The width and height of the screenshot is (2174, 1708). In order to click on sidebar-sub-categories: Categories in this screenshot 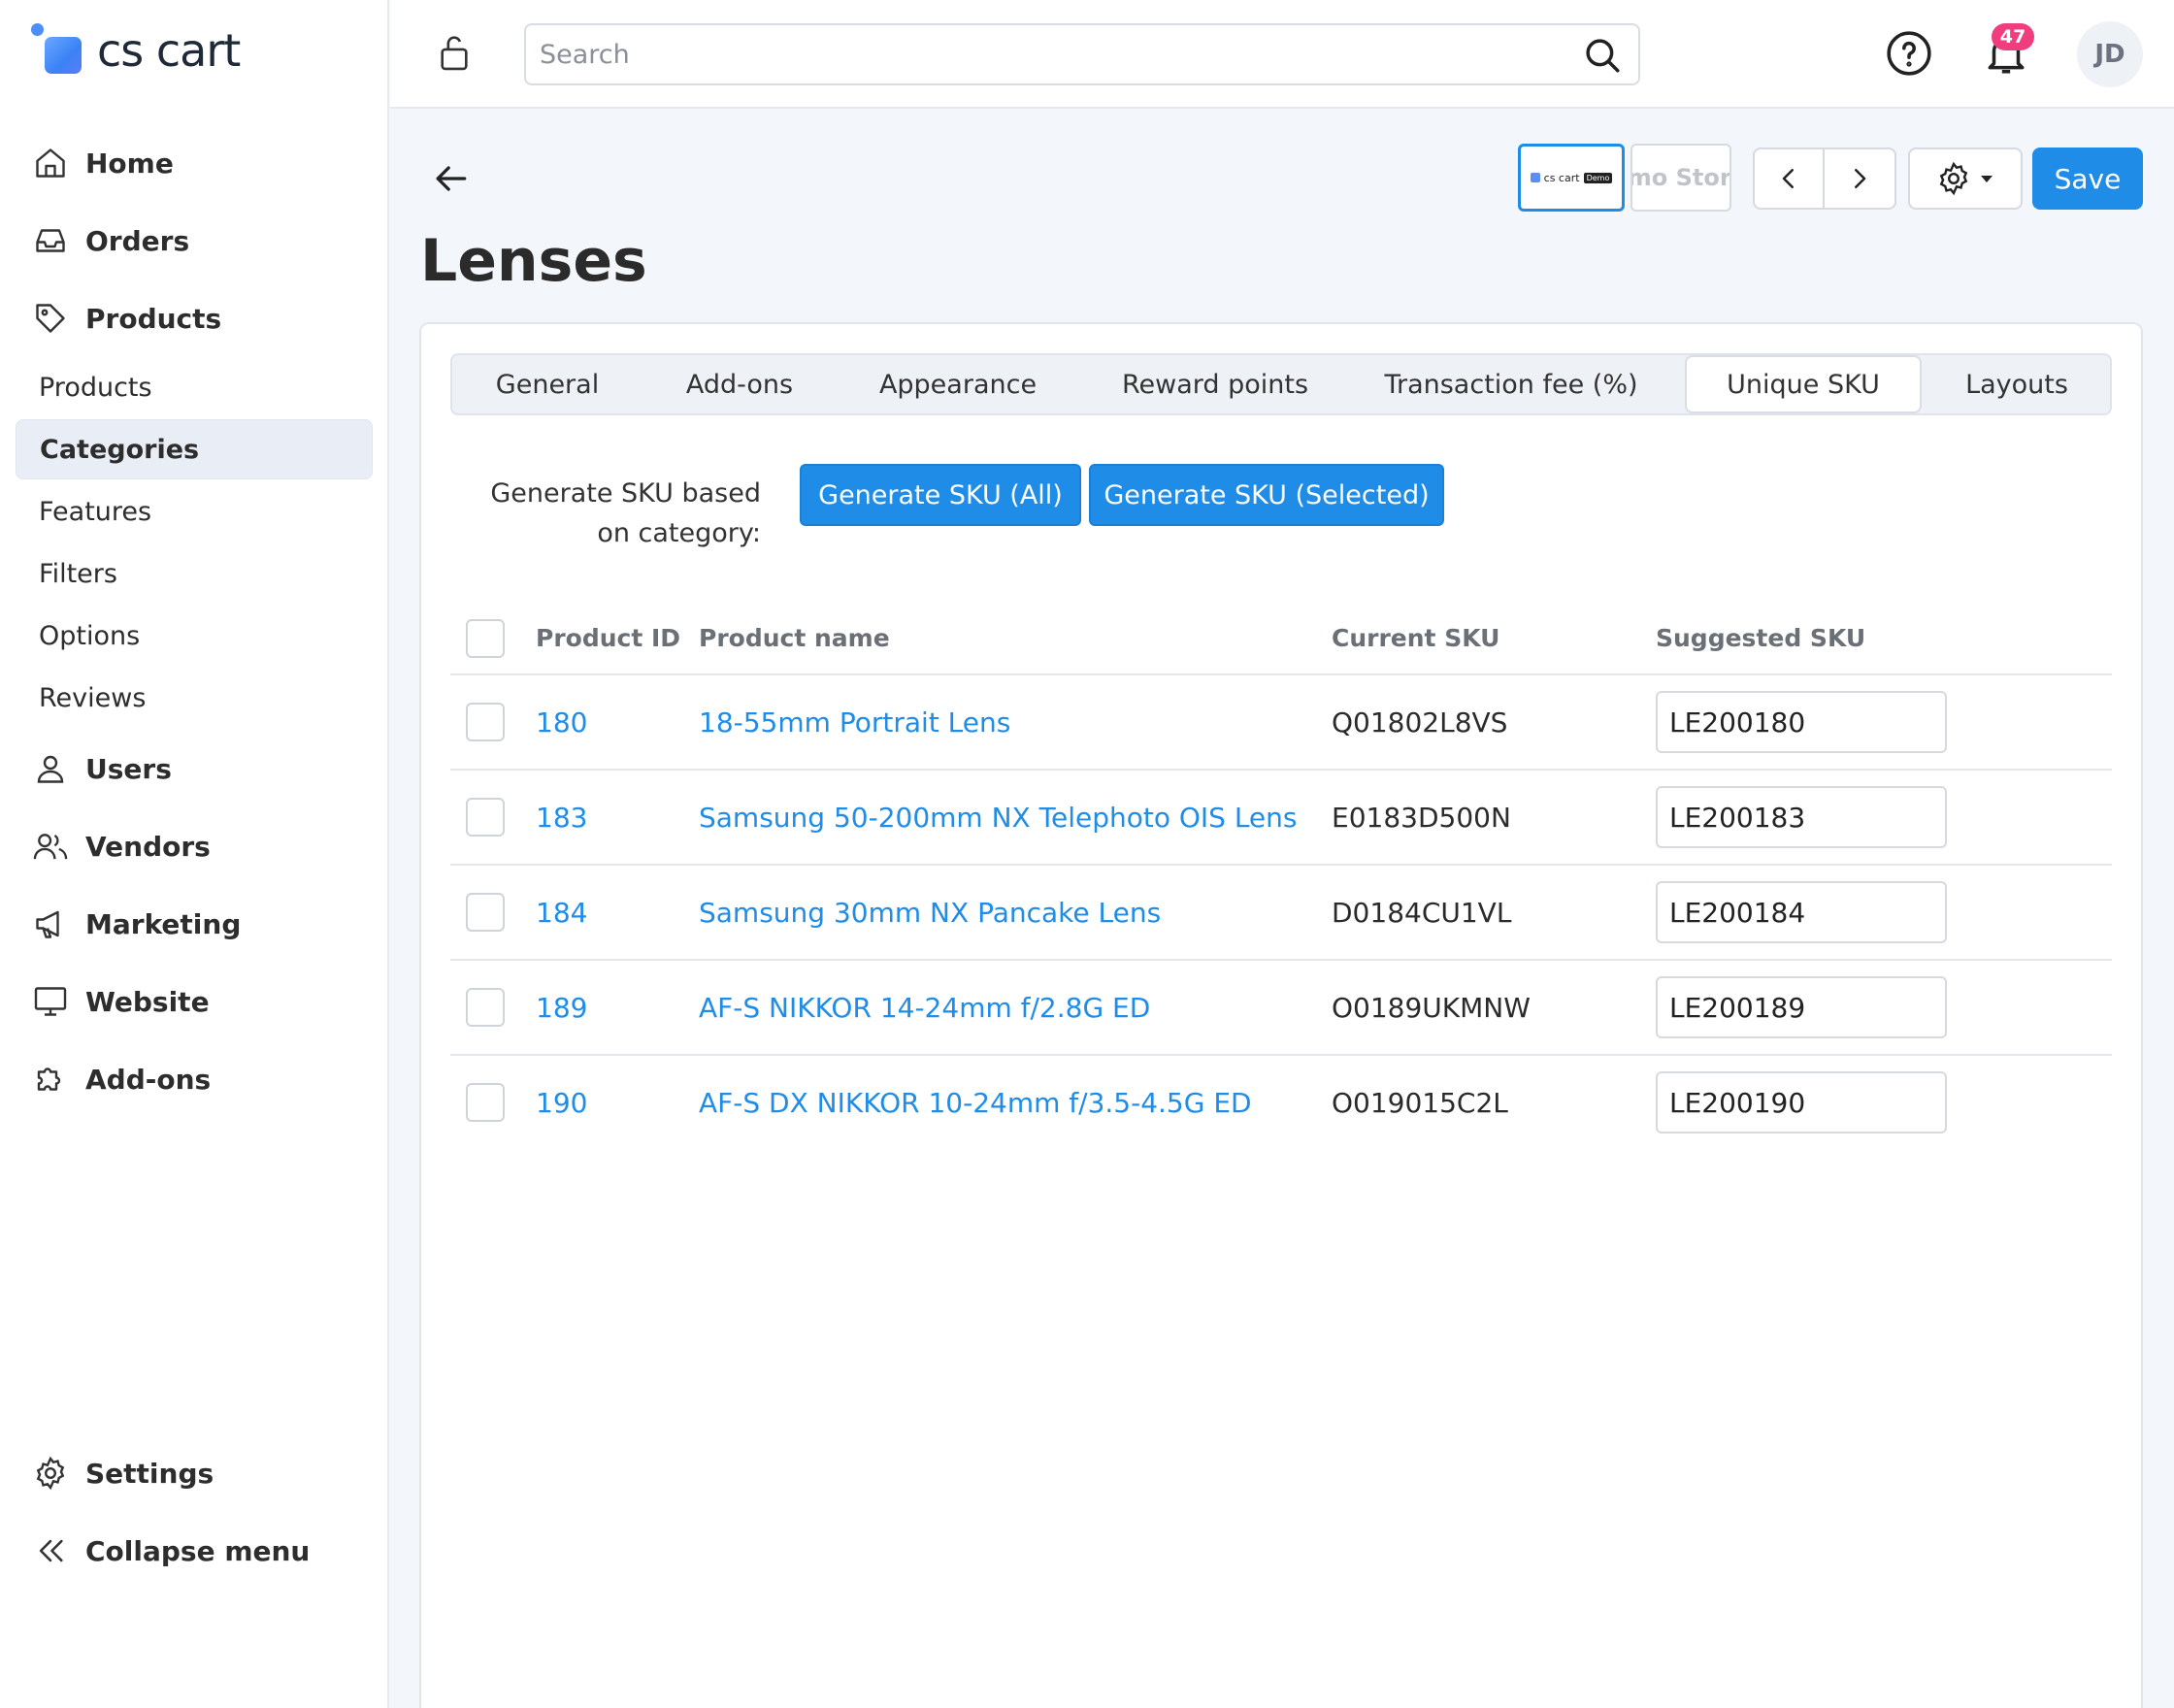, I will do `click(194, 449)`.